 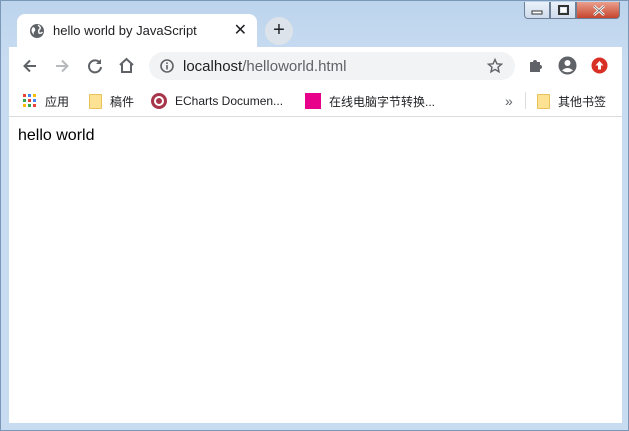 I want to click on restore-icon, so click(x=563, y=10).